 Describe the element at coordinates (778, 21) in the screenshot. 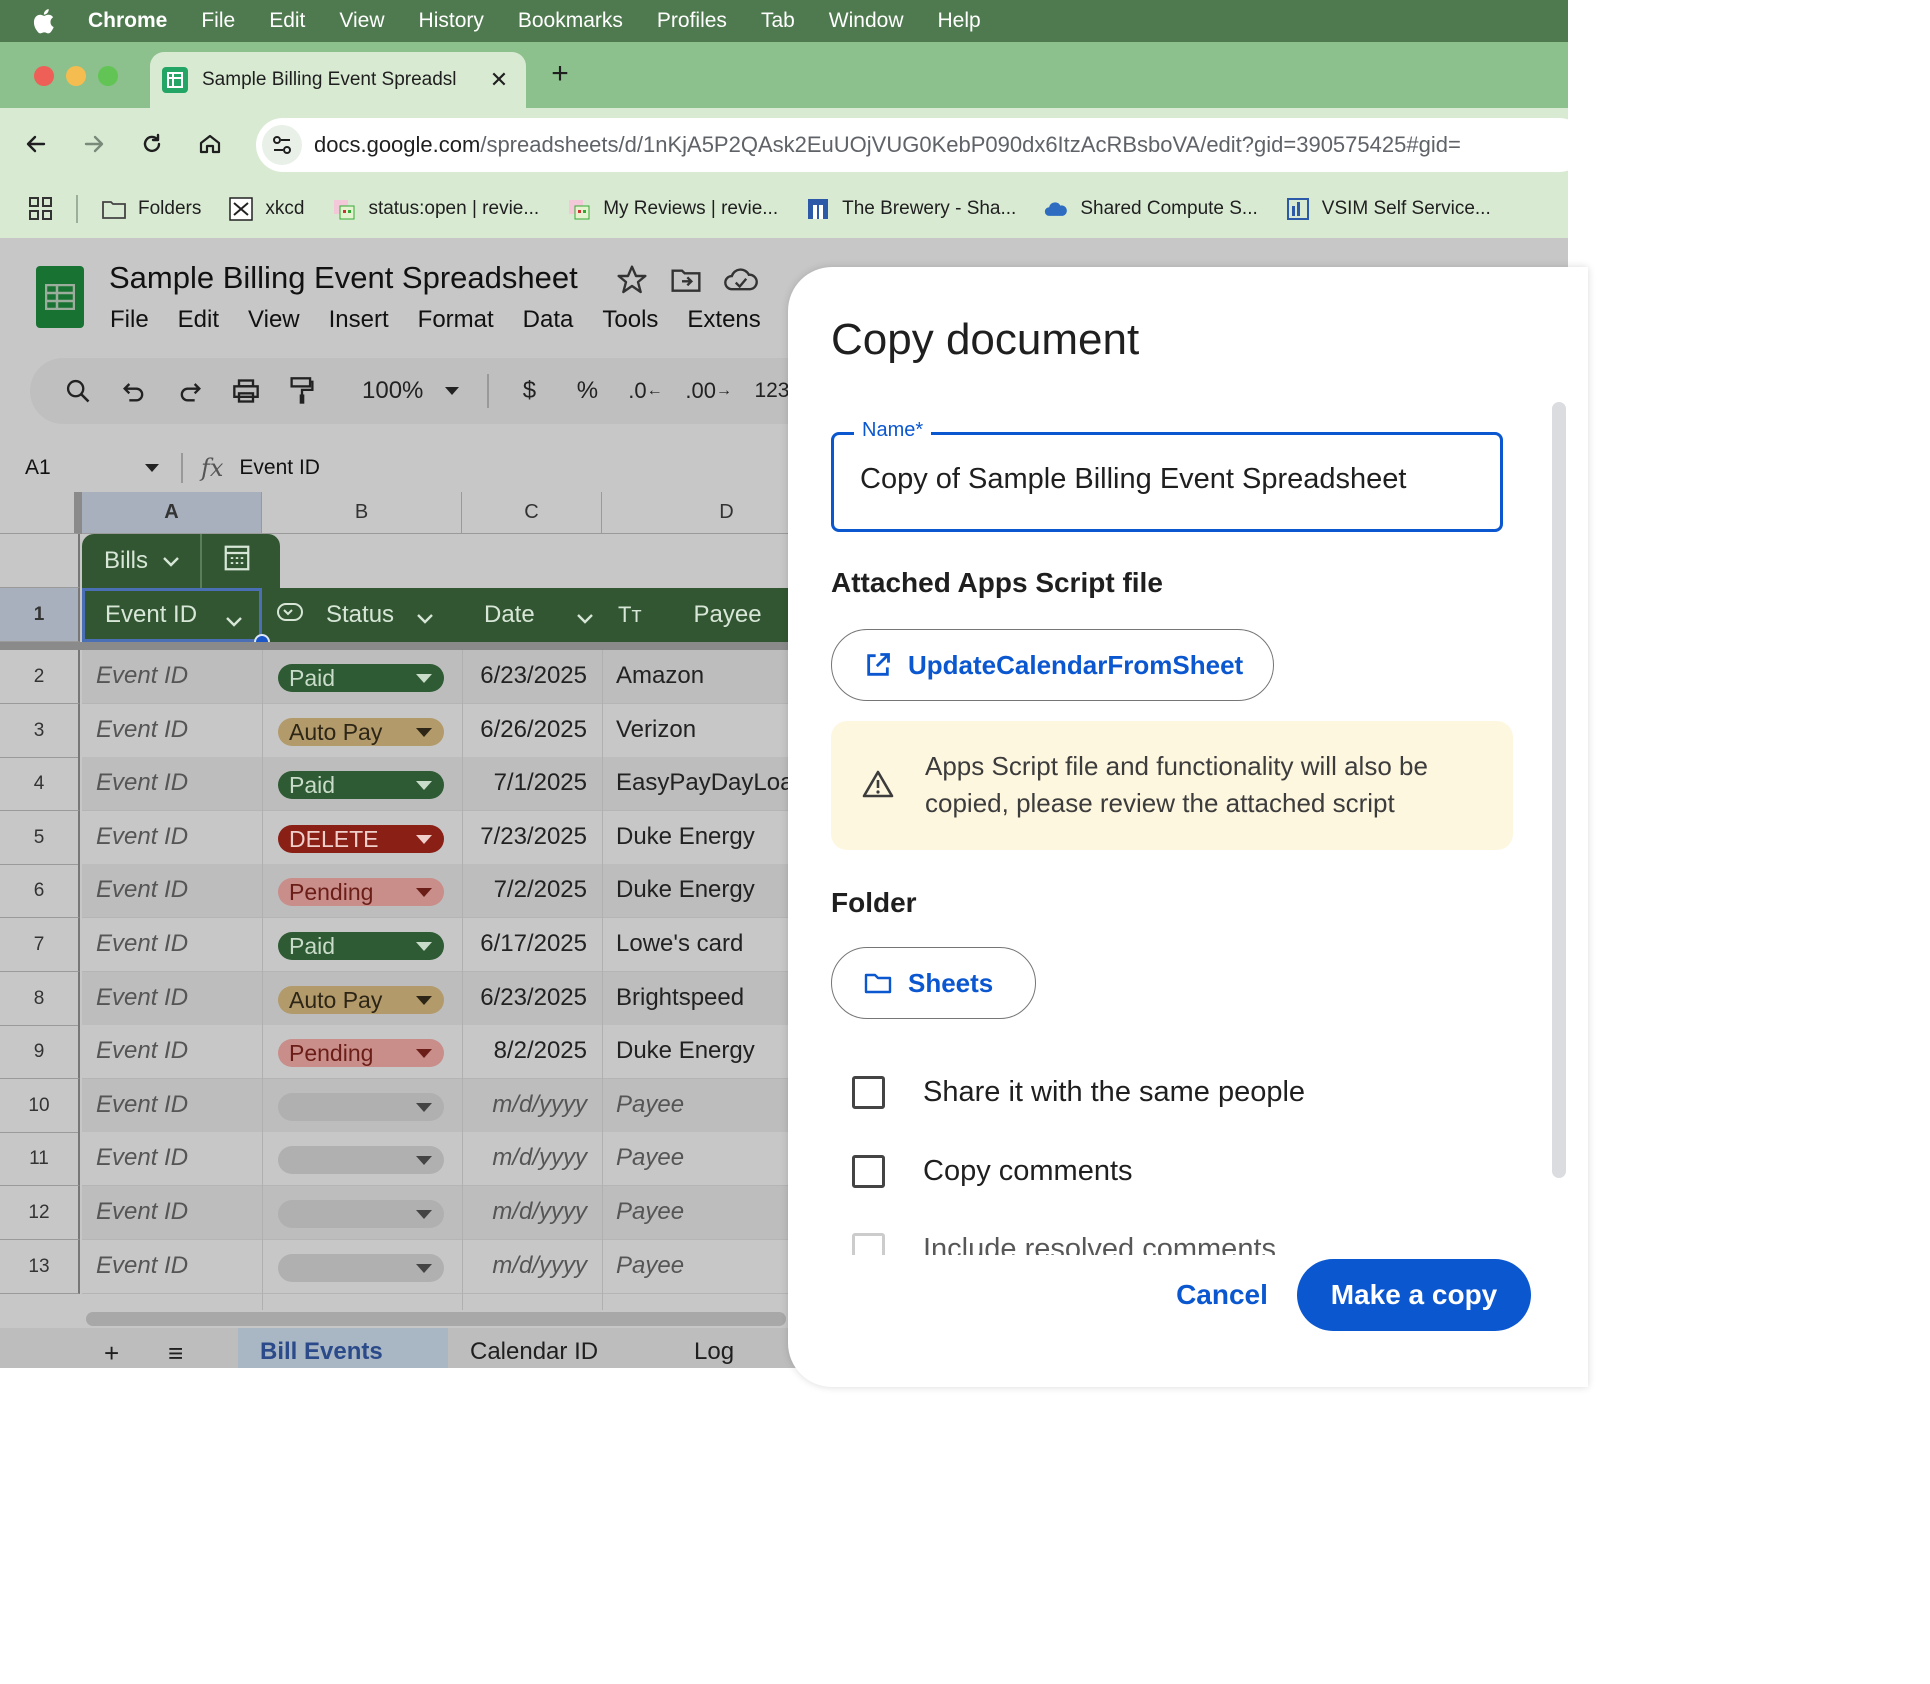

I see `menu-tab: Tab` at that location.